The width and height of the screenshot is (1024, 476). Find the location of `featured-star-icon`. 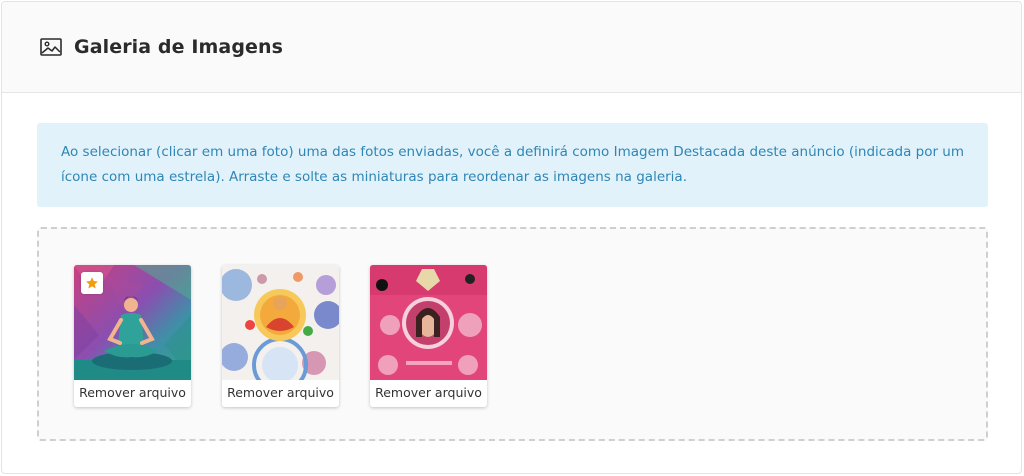

featured-star-icon is located at coordinates (92, 283).